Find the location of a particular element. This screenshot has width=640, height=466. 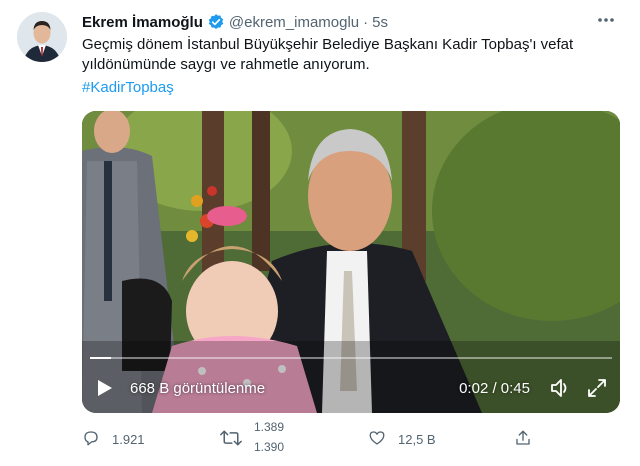

reply-button: 1.921 is located at coordinates (113, 439).